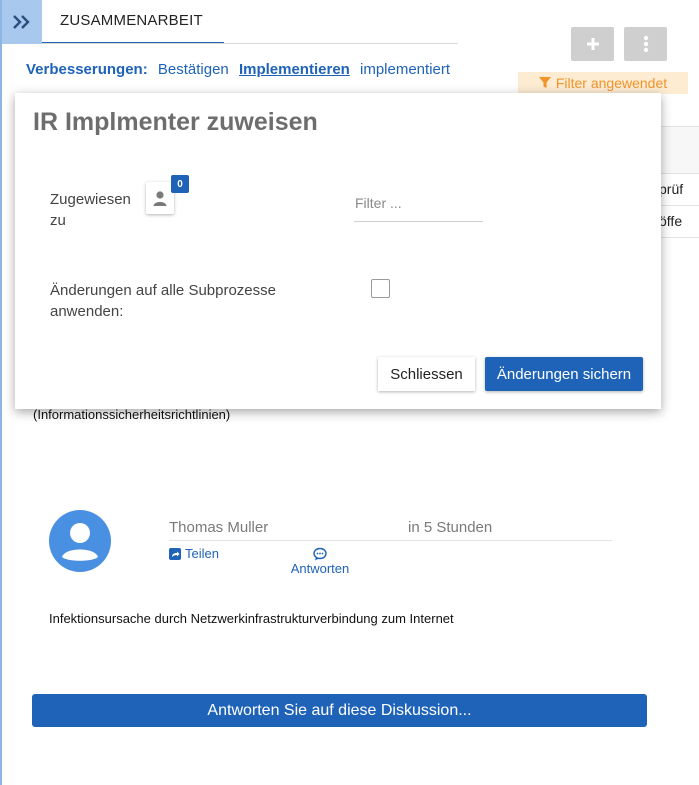 Image resolution: width=699 pixels, height=785 pixels. I want to click on vertical-dots-icon, so click(645, 44).